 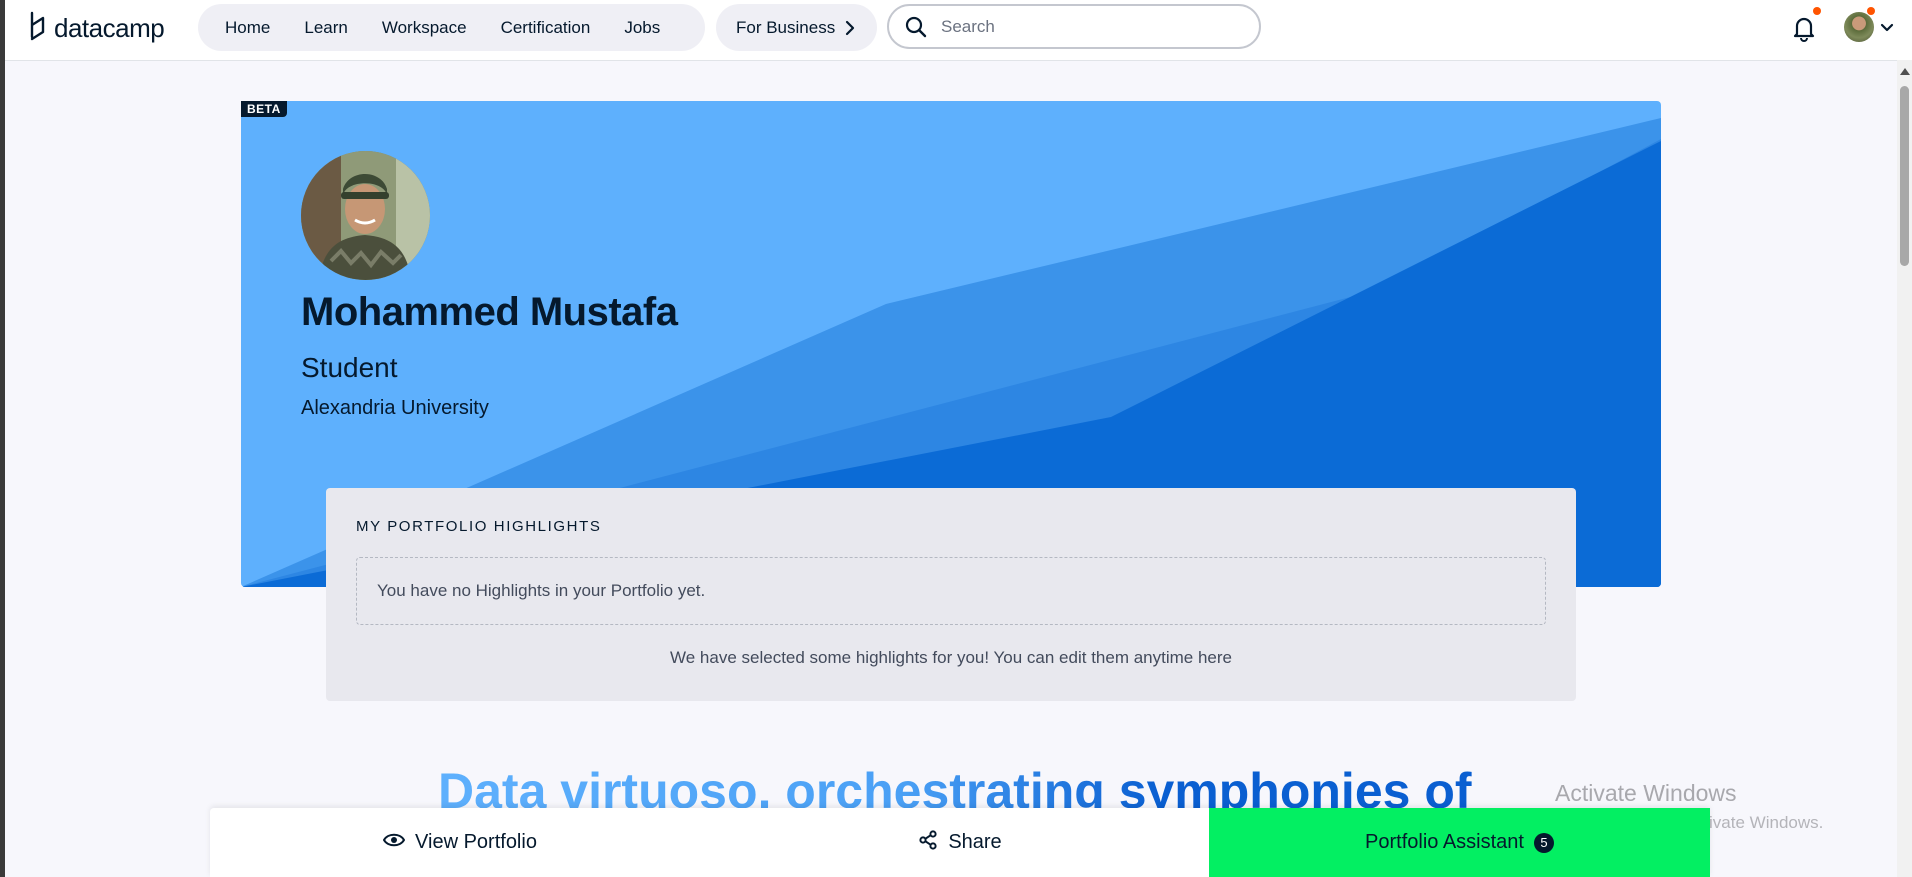 I want to click on beta-badge: BETA, so click(x=264, y=109).